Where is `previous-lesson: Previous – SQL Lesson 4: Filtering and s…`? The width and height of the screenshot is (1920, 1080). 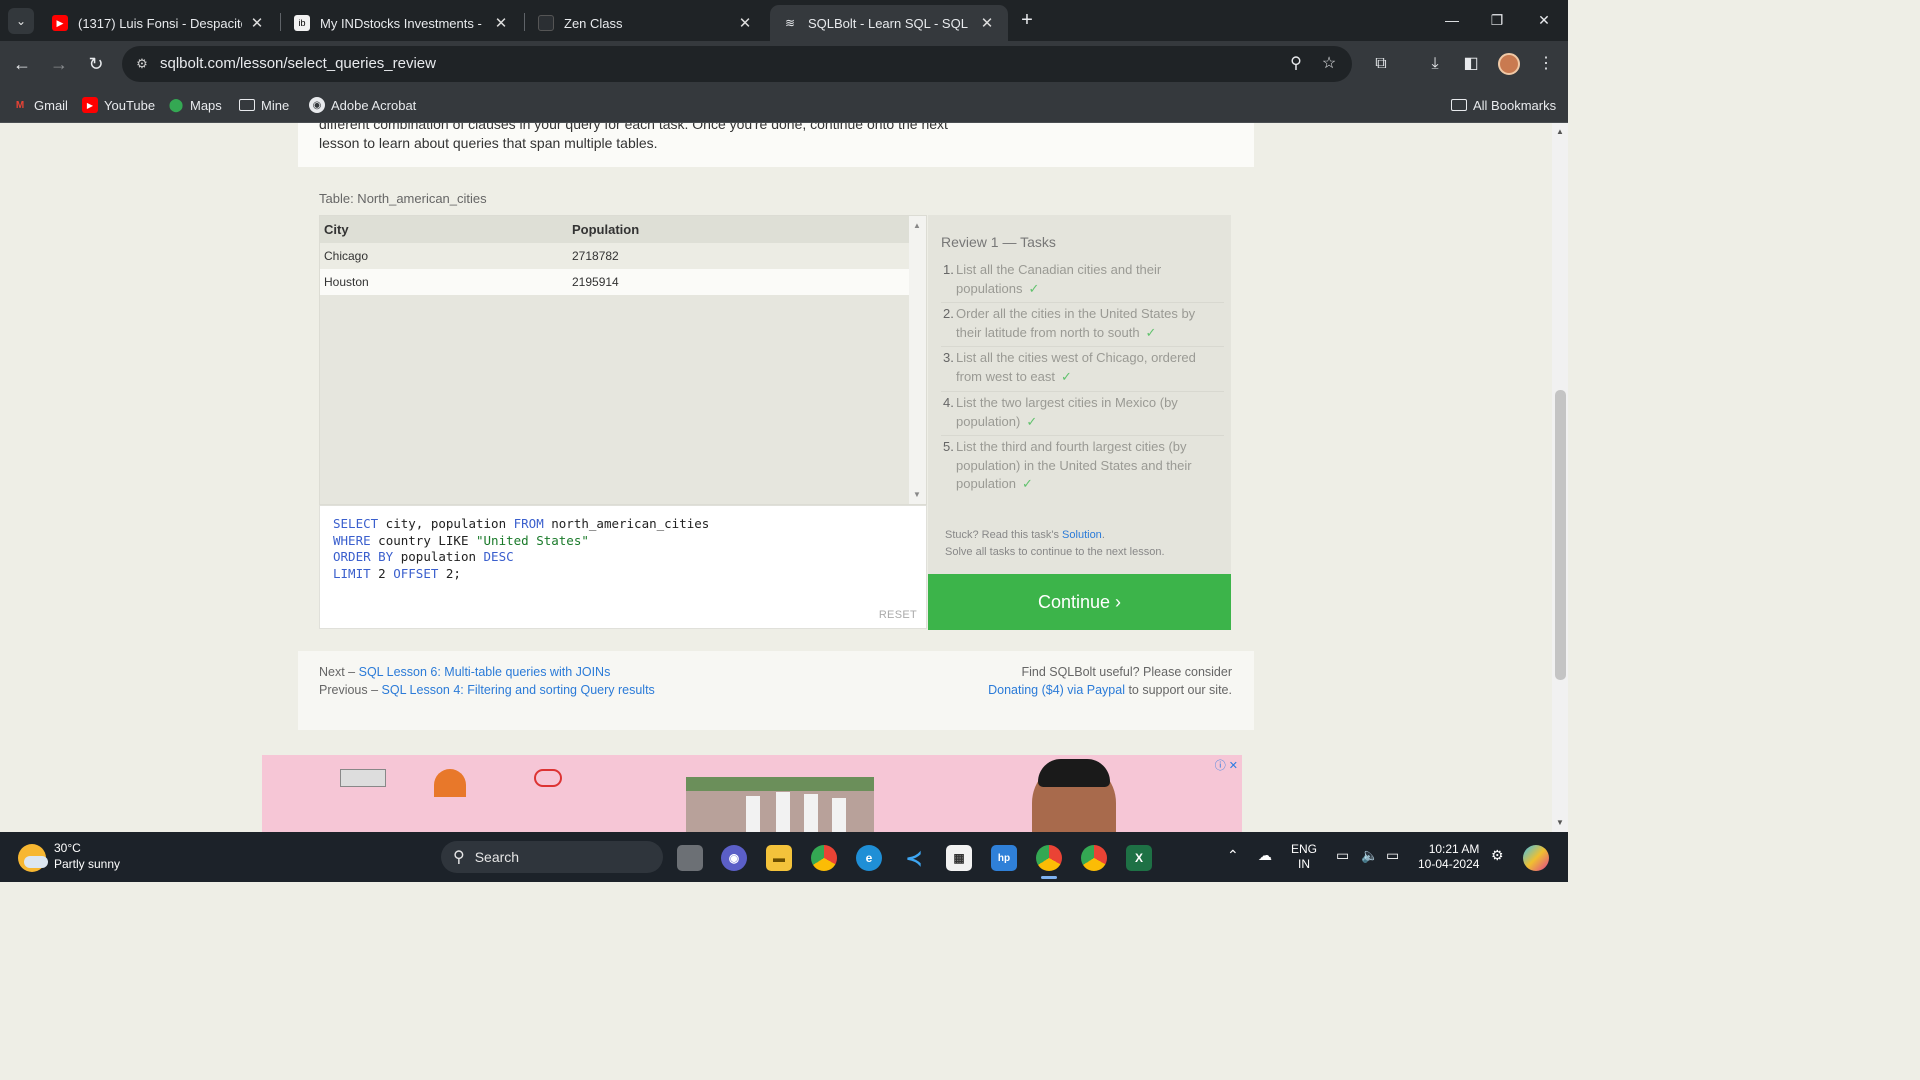
previous-lesson: Previous – SQL Lesson 4: Filtering and s… is located at coordinates (487, 690).